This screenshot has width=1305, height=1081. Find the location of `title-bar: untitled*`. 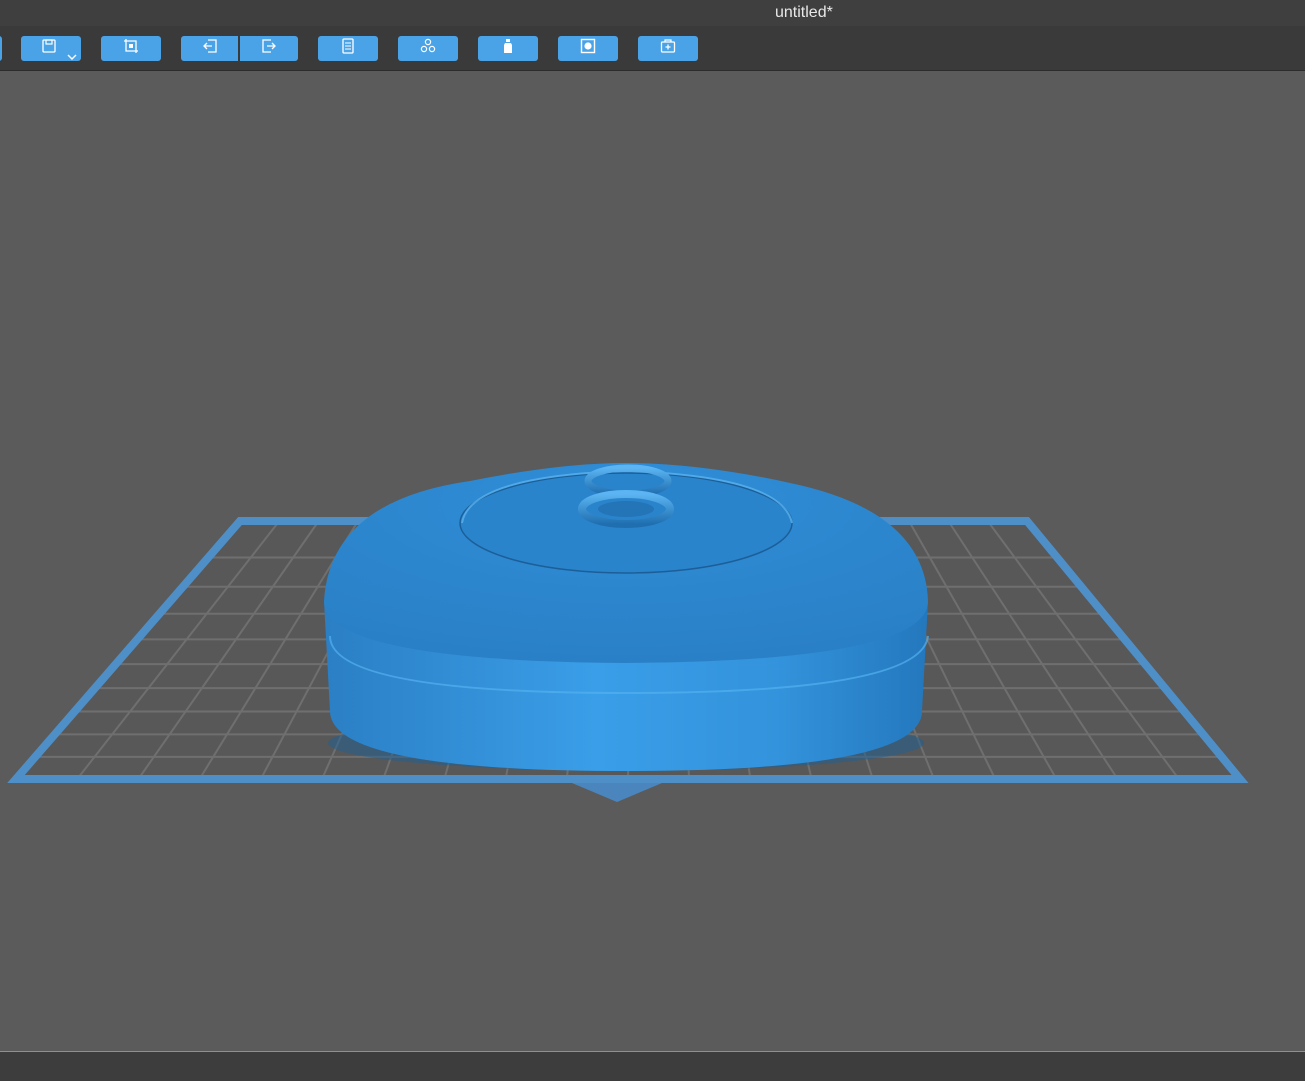

title-bar: untitled* is located at coordinates (652, 13).